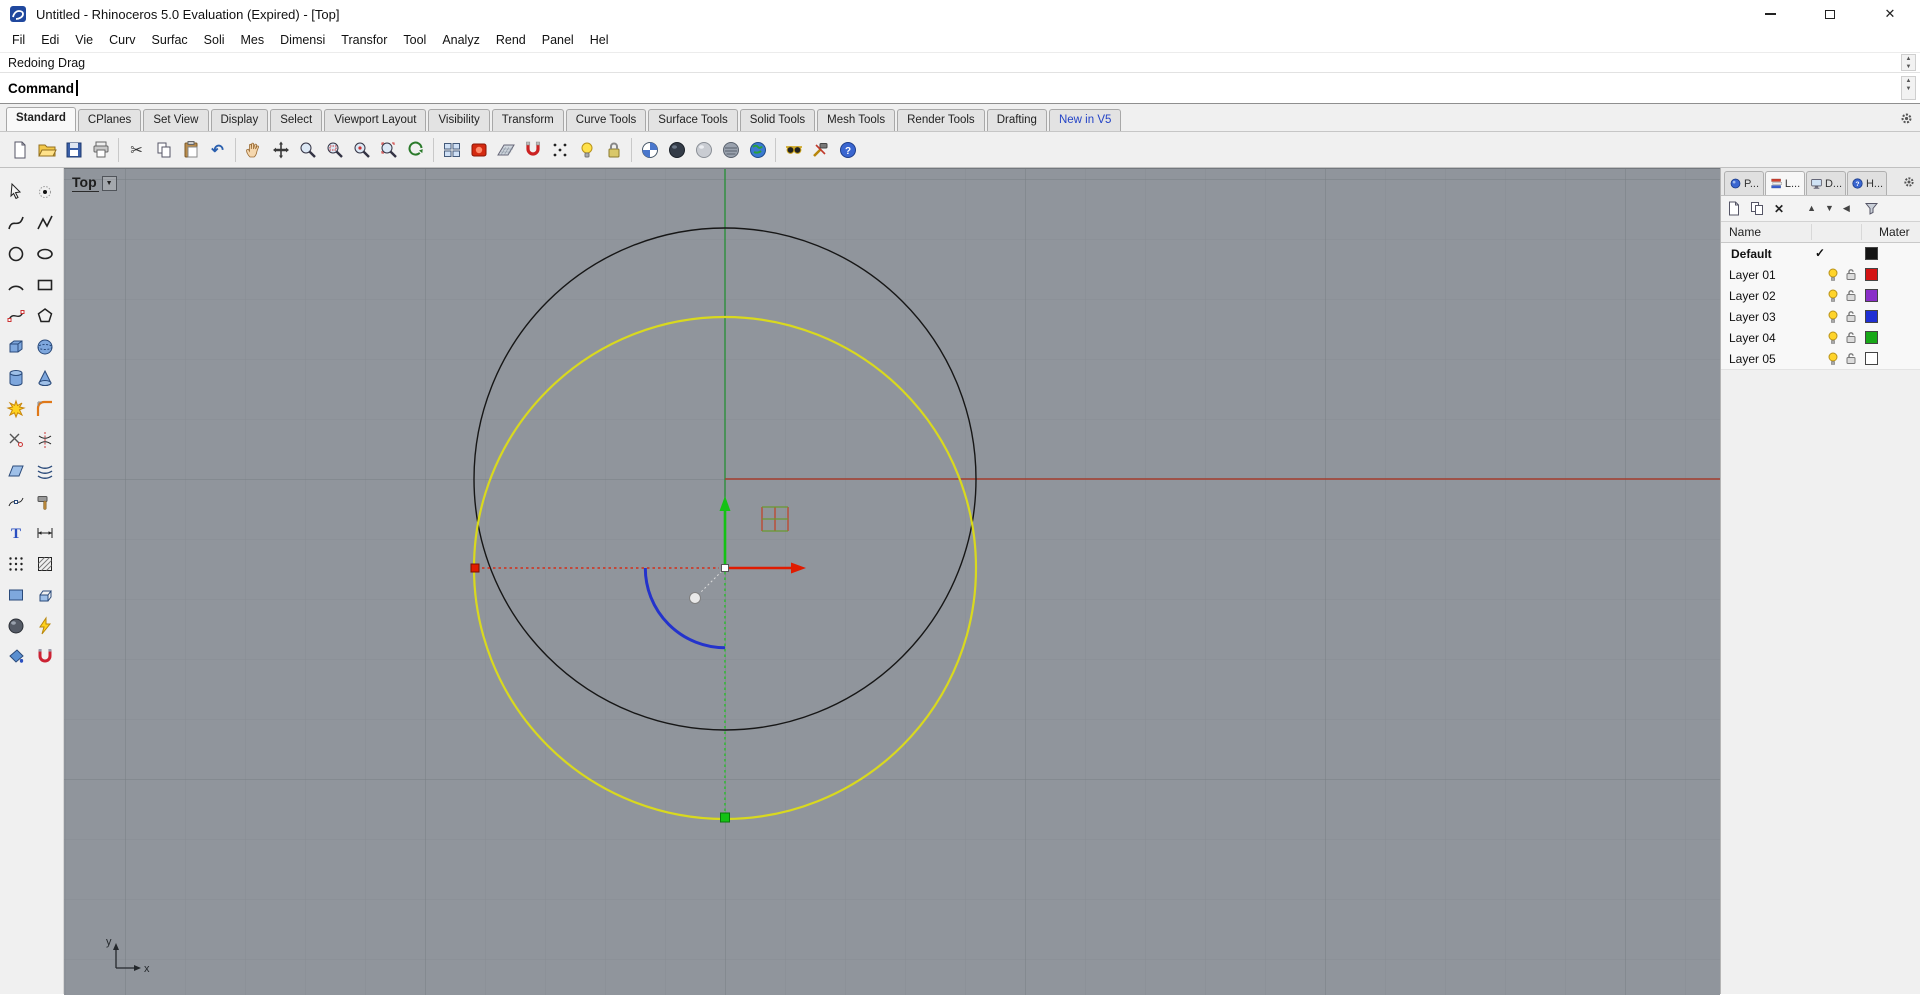 The image size is (1920, 995). Describe the element at coordinates (941, 120) in the screenshot. I see `tab-render-tools: Render Tools` at that location.